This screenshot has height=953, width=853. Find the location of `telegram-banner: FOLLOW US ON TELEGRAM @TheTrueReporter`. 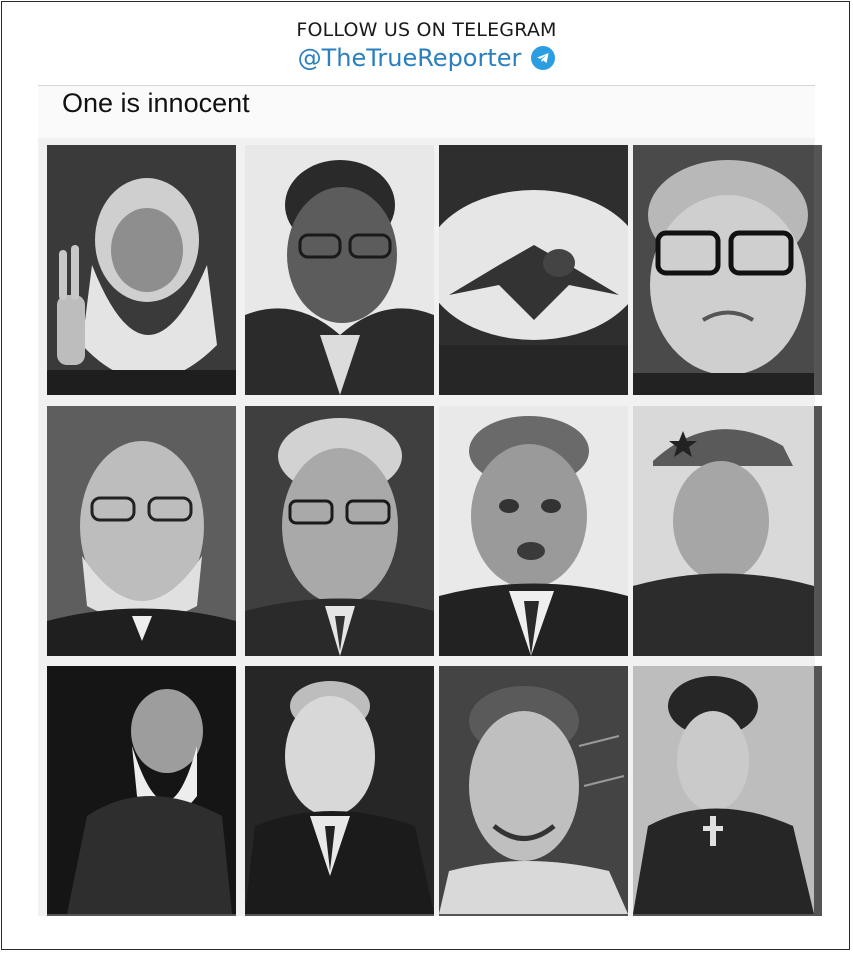

telegram-banner: FOLLOW US ON TELEGRAM @TheTrueReporter is located at coordinates (426, 46).